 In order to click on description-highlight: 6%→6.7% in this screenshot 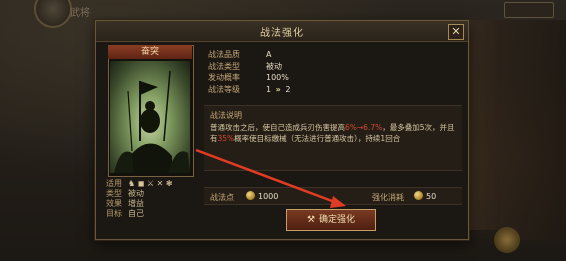, I will do `click(364, 127)`.